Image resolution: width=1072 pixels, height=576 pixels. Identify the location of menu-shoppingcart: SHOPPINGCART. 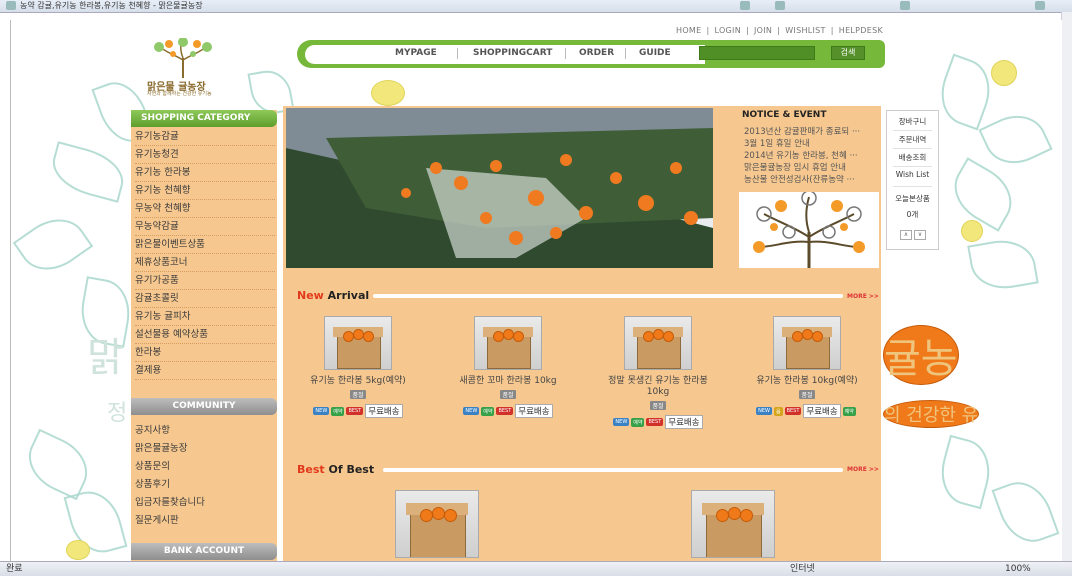
(512, 53).